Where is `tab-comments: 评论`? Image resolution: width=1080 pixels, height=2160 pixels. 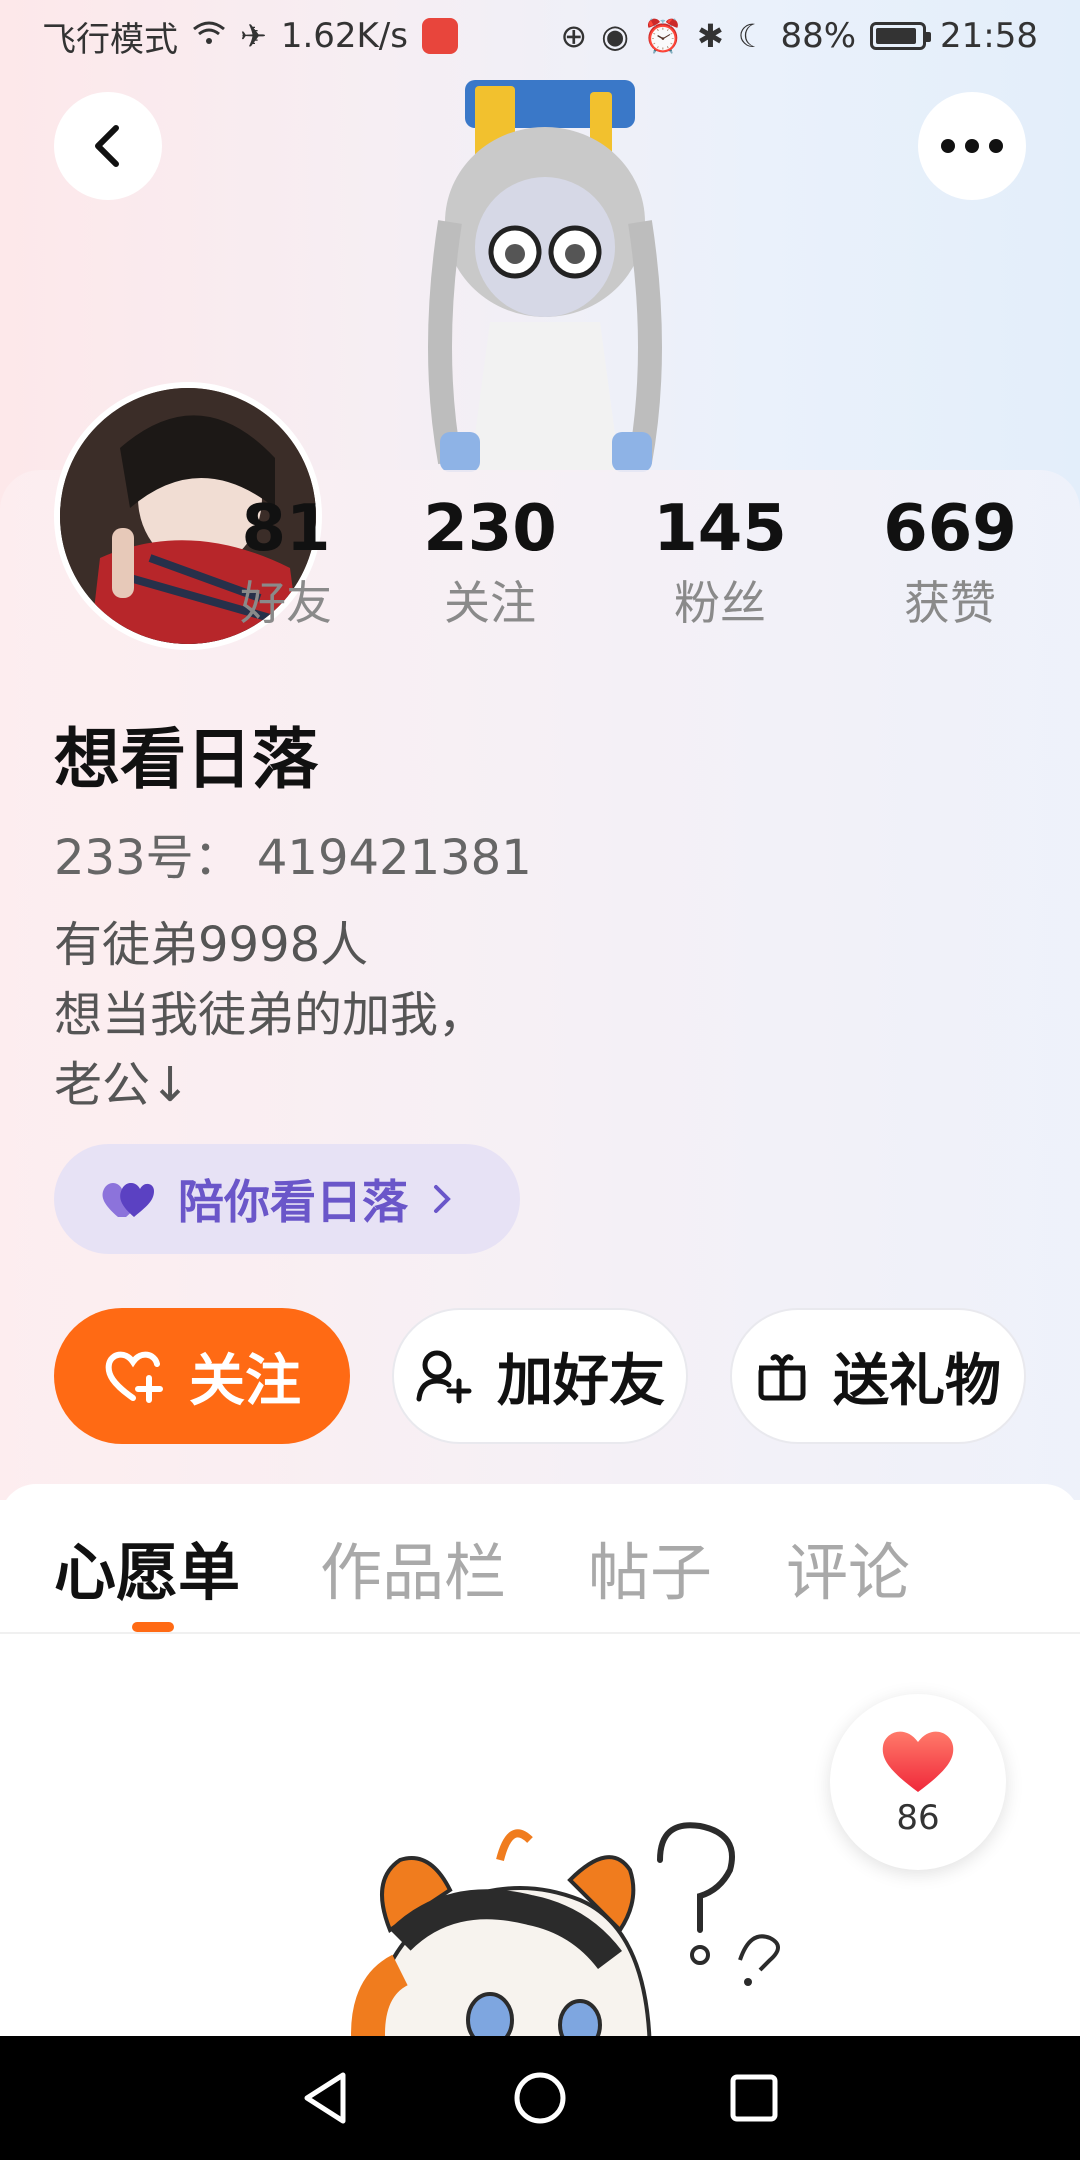 tab-comments: 评论 is located at coordinates (848, 1567).